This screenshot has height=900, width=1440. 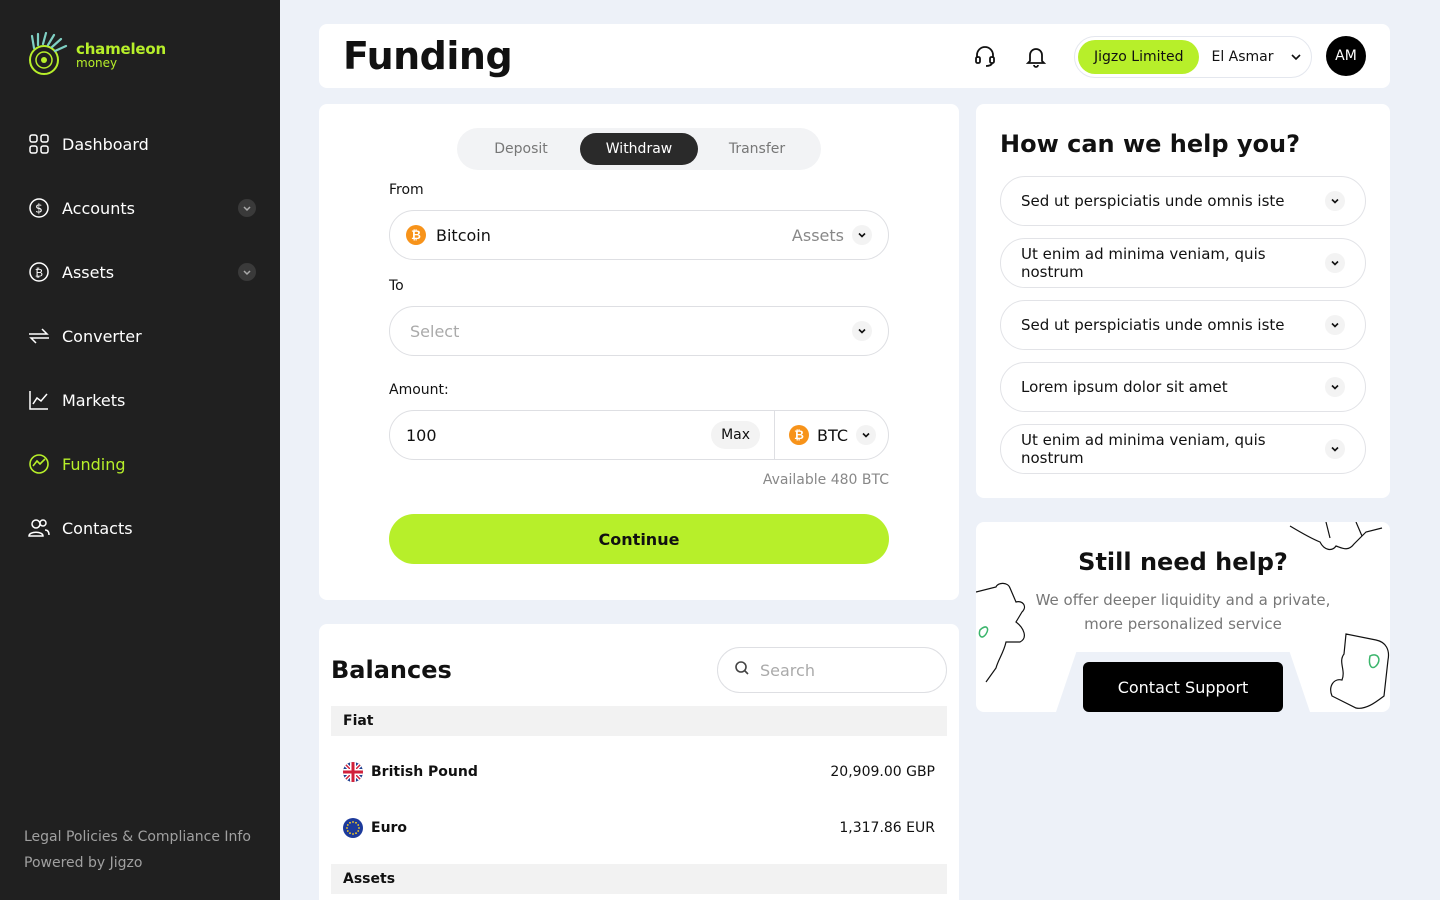 I want to click on funding-tabs: Deposit Withdraw Transfer, so click(x=639, y=149).